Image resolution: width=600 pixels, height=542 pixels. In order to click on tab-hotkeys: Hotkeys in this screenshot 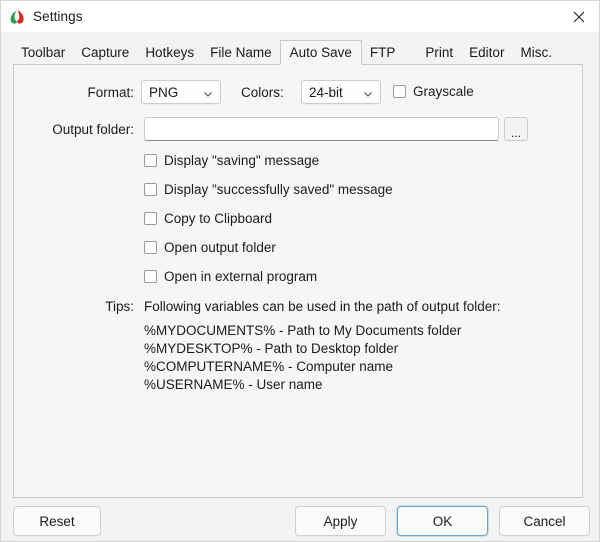, I will do `click(169, 52)`.